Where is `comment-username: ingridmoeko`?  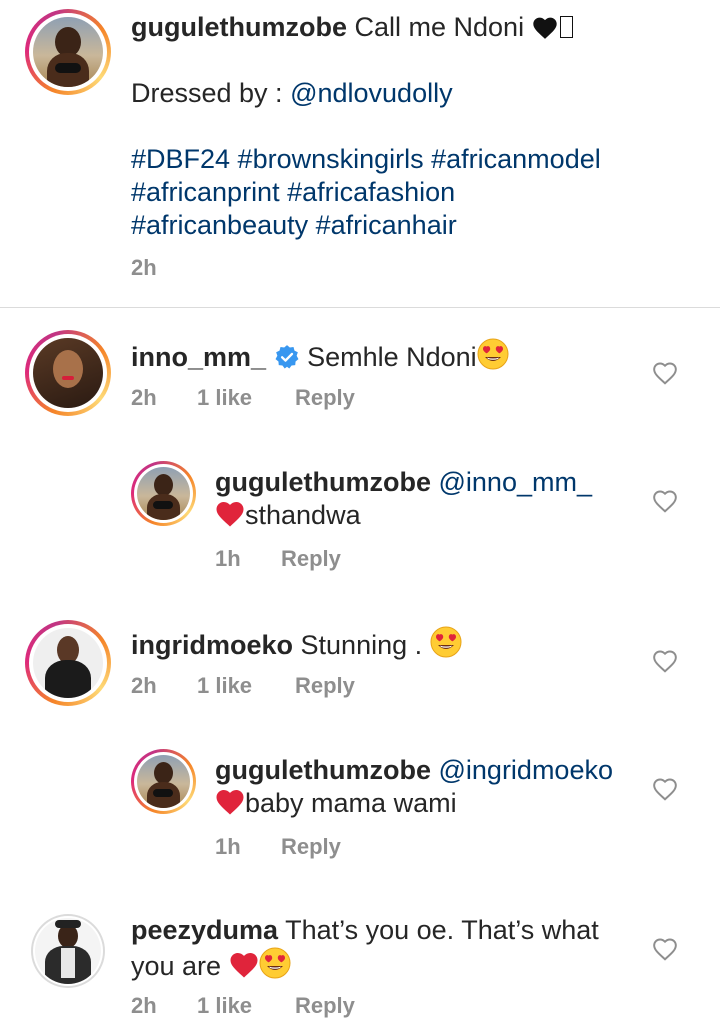 comment-username: ingridmoeko is located at coordinates (212, 645).